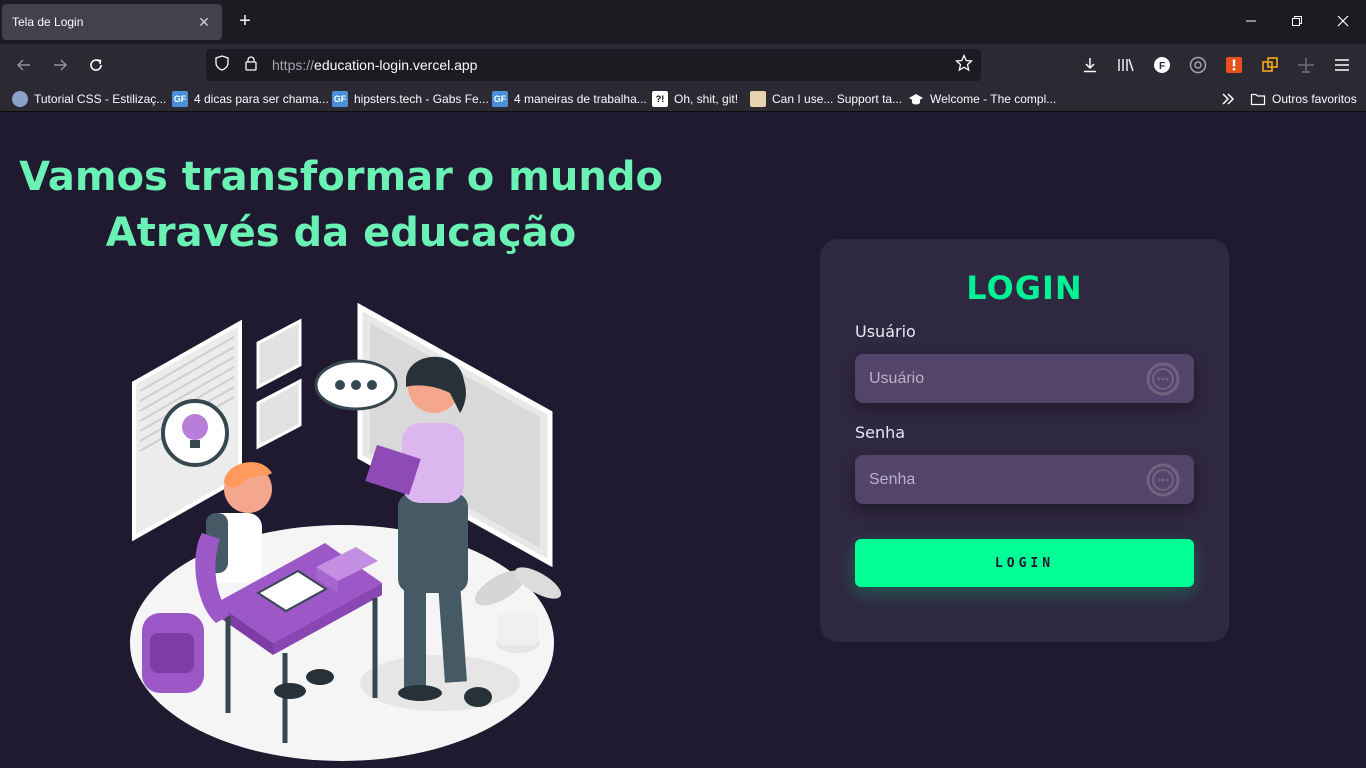  Describe the element at coordinates (222, 65) in the screenshot. I see `tracking-protection-icon` at that location.